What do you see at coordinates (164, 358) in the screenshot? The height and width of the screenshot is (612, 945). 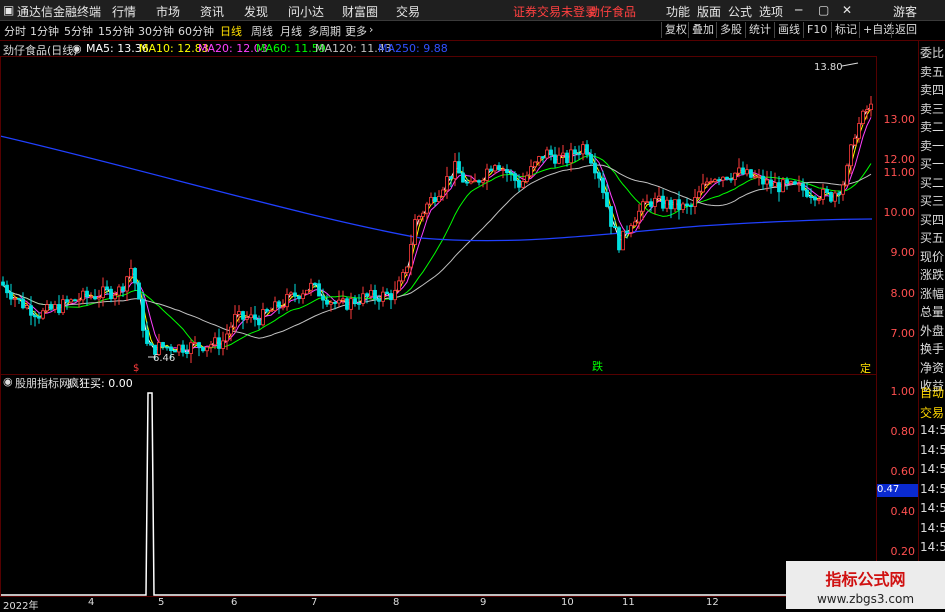 I see `low-price-label: 6.46` at bounding box center [164, 358].